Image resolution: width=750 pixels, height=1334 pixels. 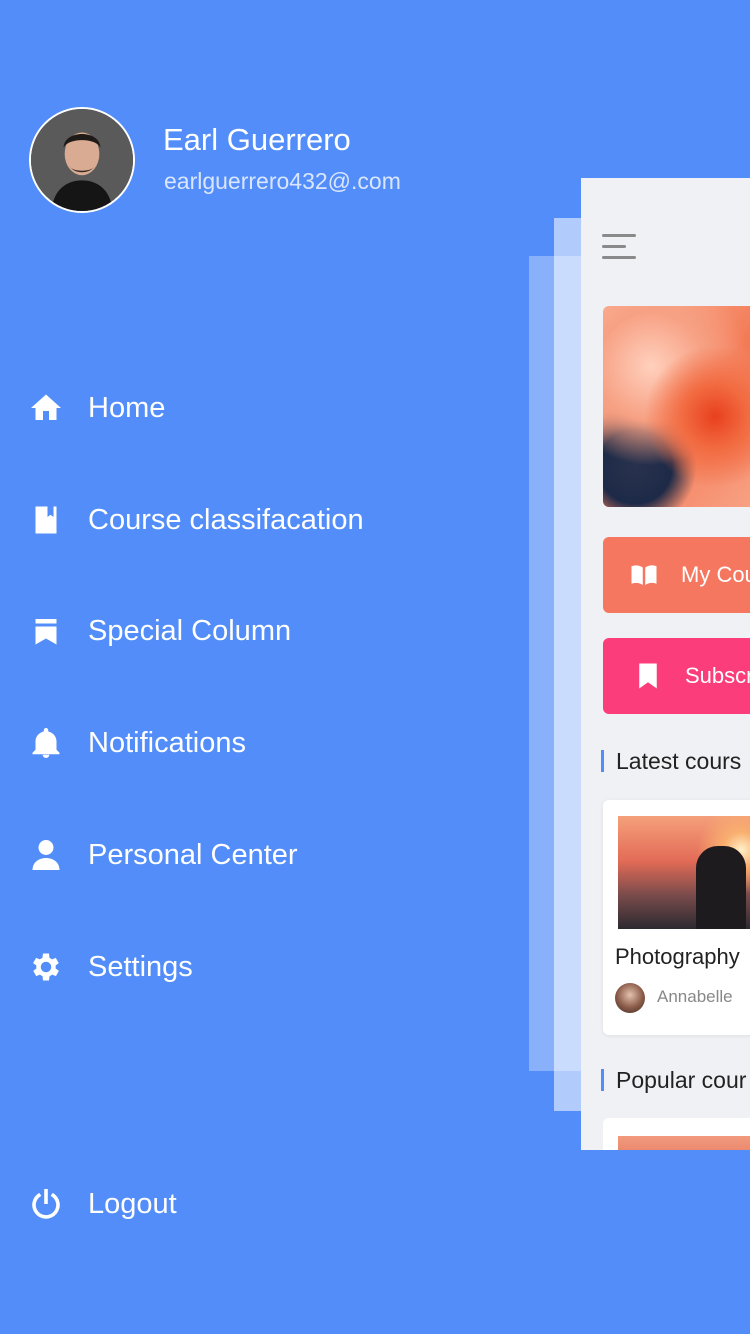 What do you see at coordinates (676, 1134) in the screenshot?
I see `popular-course-card` at bounding box center [676, 1134].